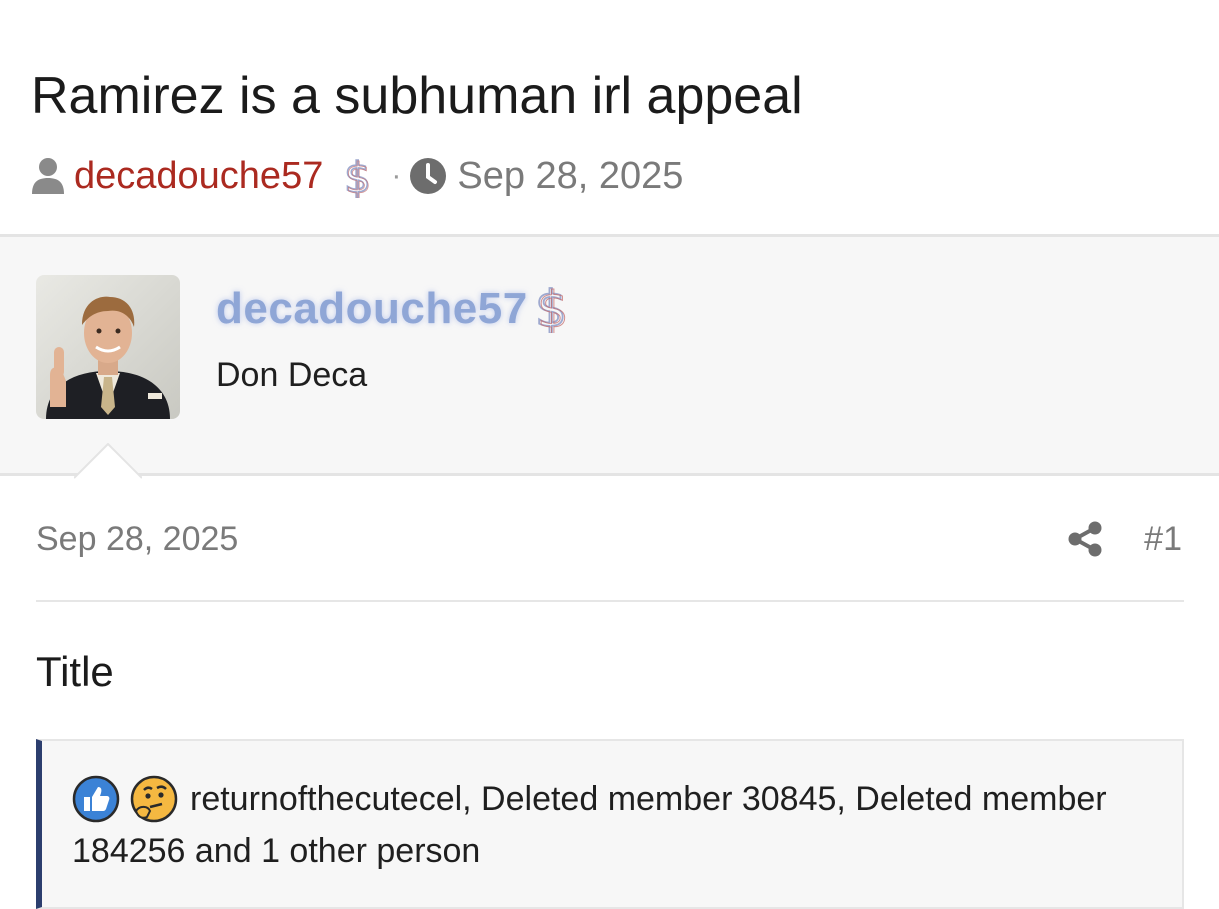 Image resolution: width=1219 pixels, height=909 pixels. What do you see at coordinates (292, 375) in the screenshot?
I see `user-title: Don Deca` at bounding box center [292, 375].